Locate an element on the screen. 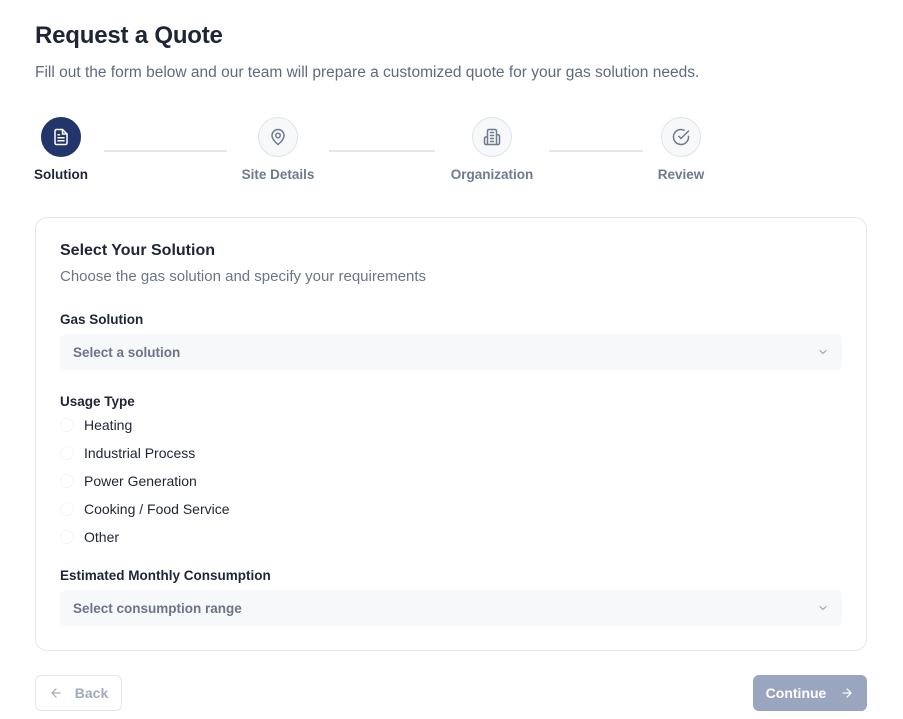  gas-solution-placeholder: Select a solution is located at coordinates (127, 352).